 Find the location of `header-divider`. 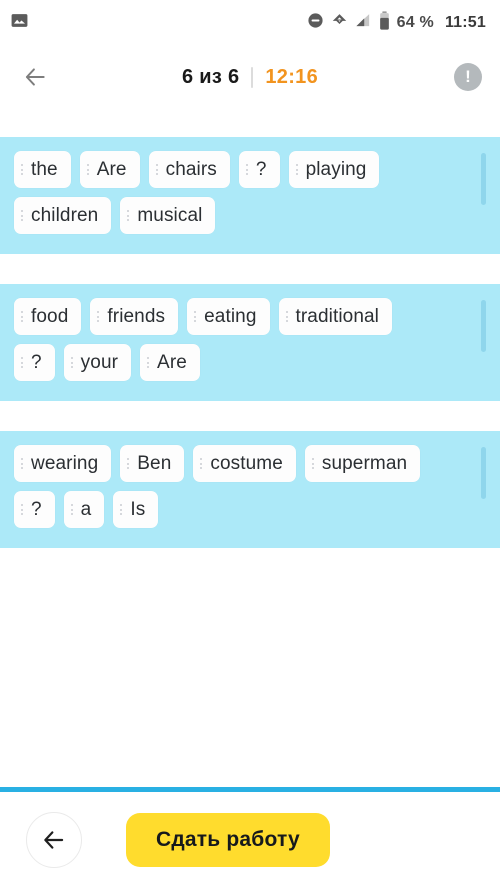

header-divider is located at coordinates (252, 77).